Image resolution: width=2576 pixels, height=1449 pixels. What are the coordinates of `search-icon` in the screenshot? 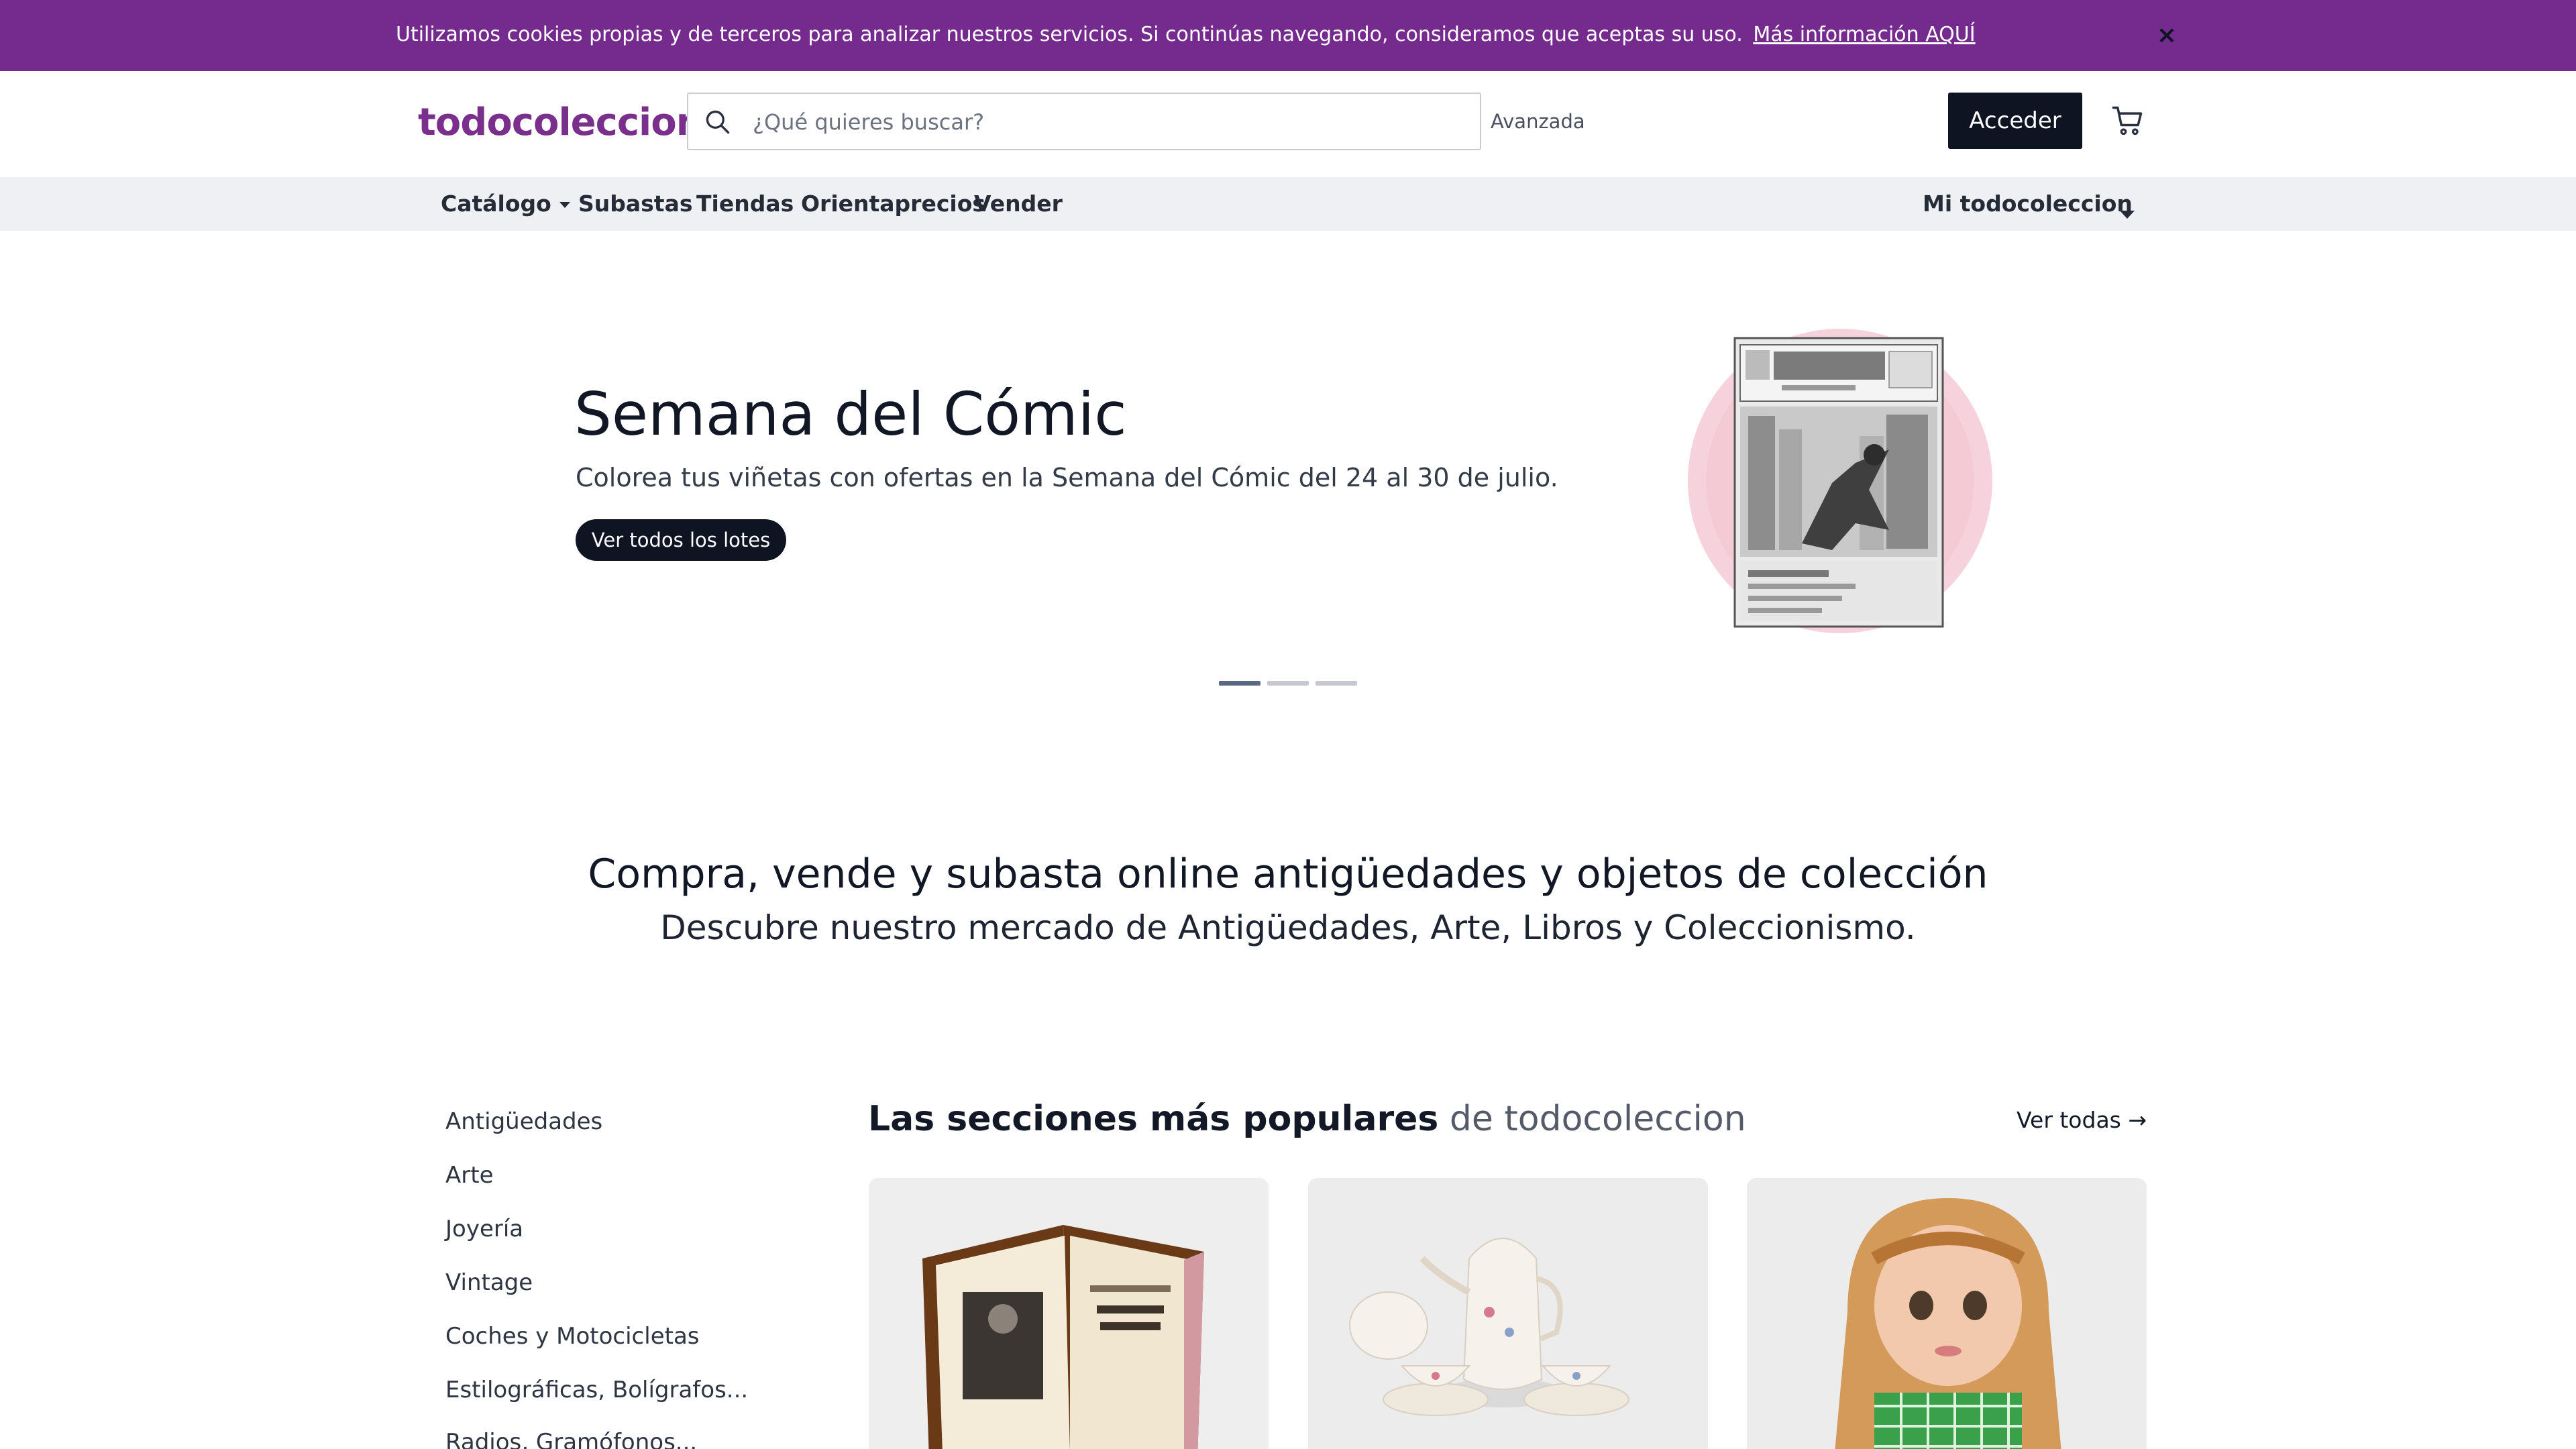 It's located at (718, 122).